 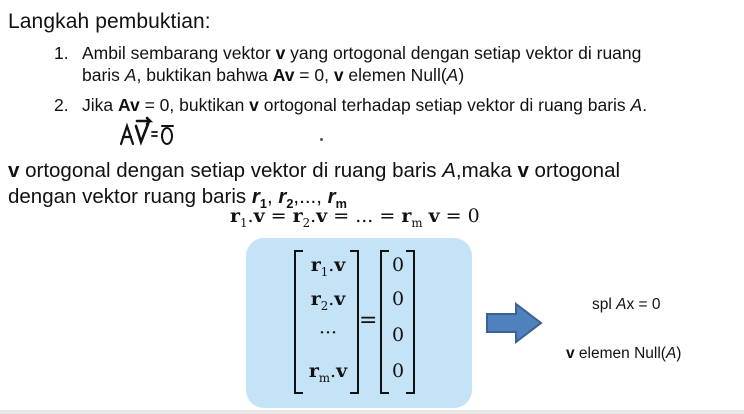 What do you see at coordinates (514, 323) in the screenshot?
I see `right-arrow-icon` at bounding box center [514, 323].